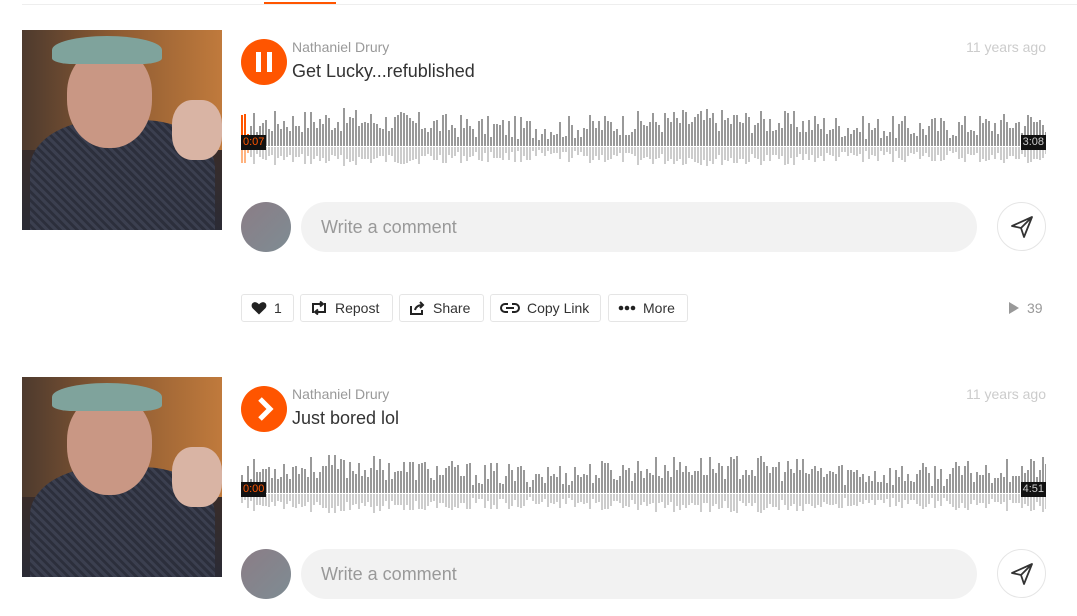 This screenshot has height=616, width=1077. Describe the element at coordinates (300, 3) in the screenshot. I see `active-tab-indicator` at that location.